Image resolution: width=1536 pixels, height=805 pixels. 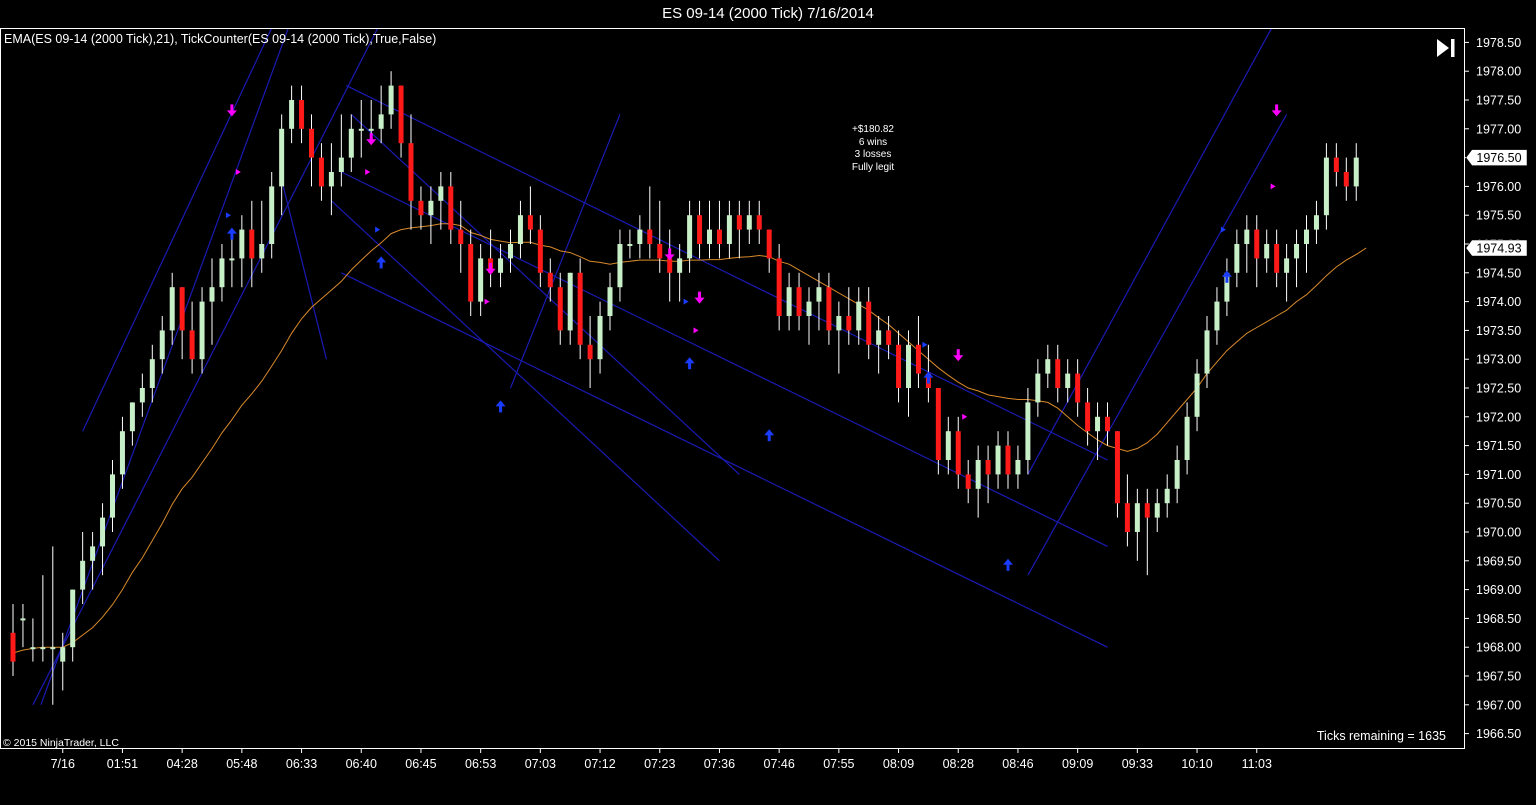 I want to click on y-tick-label: 1978.50, so click(x=1498, y=43).